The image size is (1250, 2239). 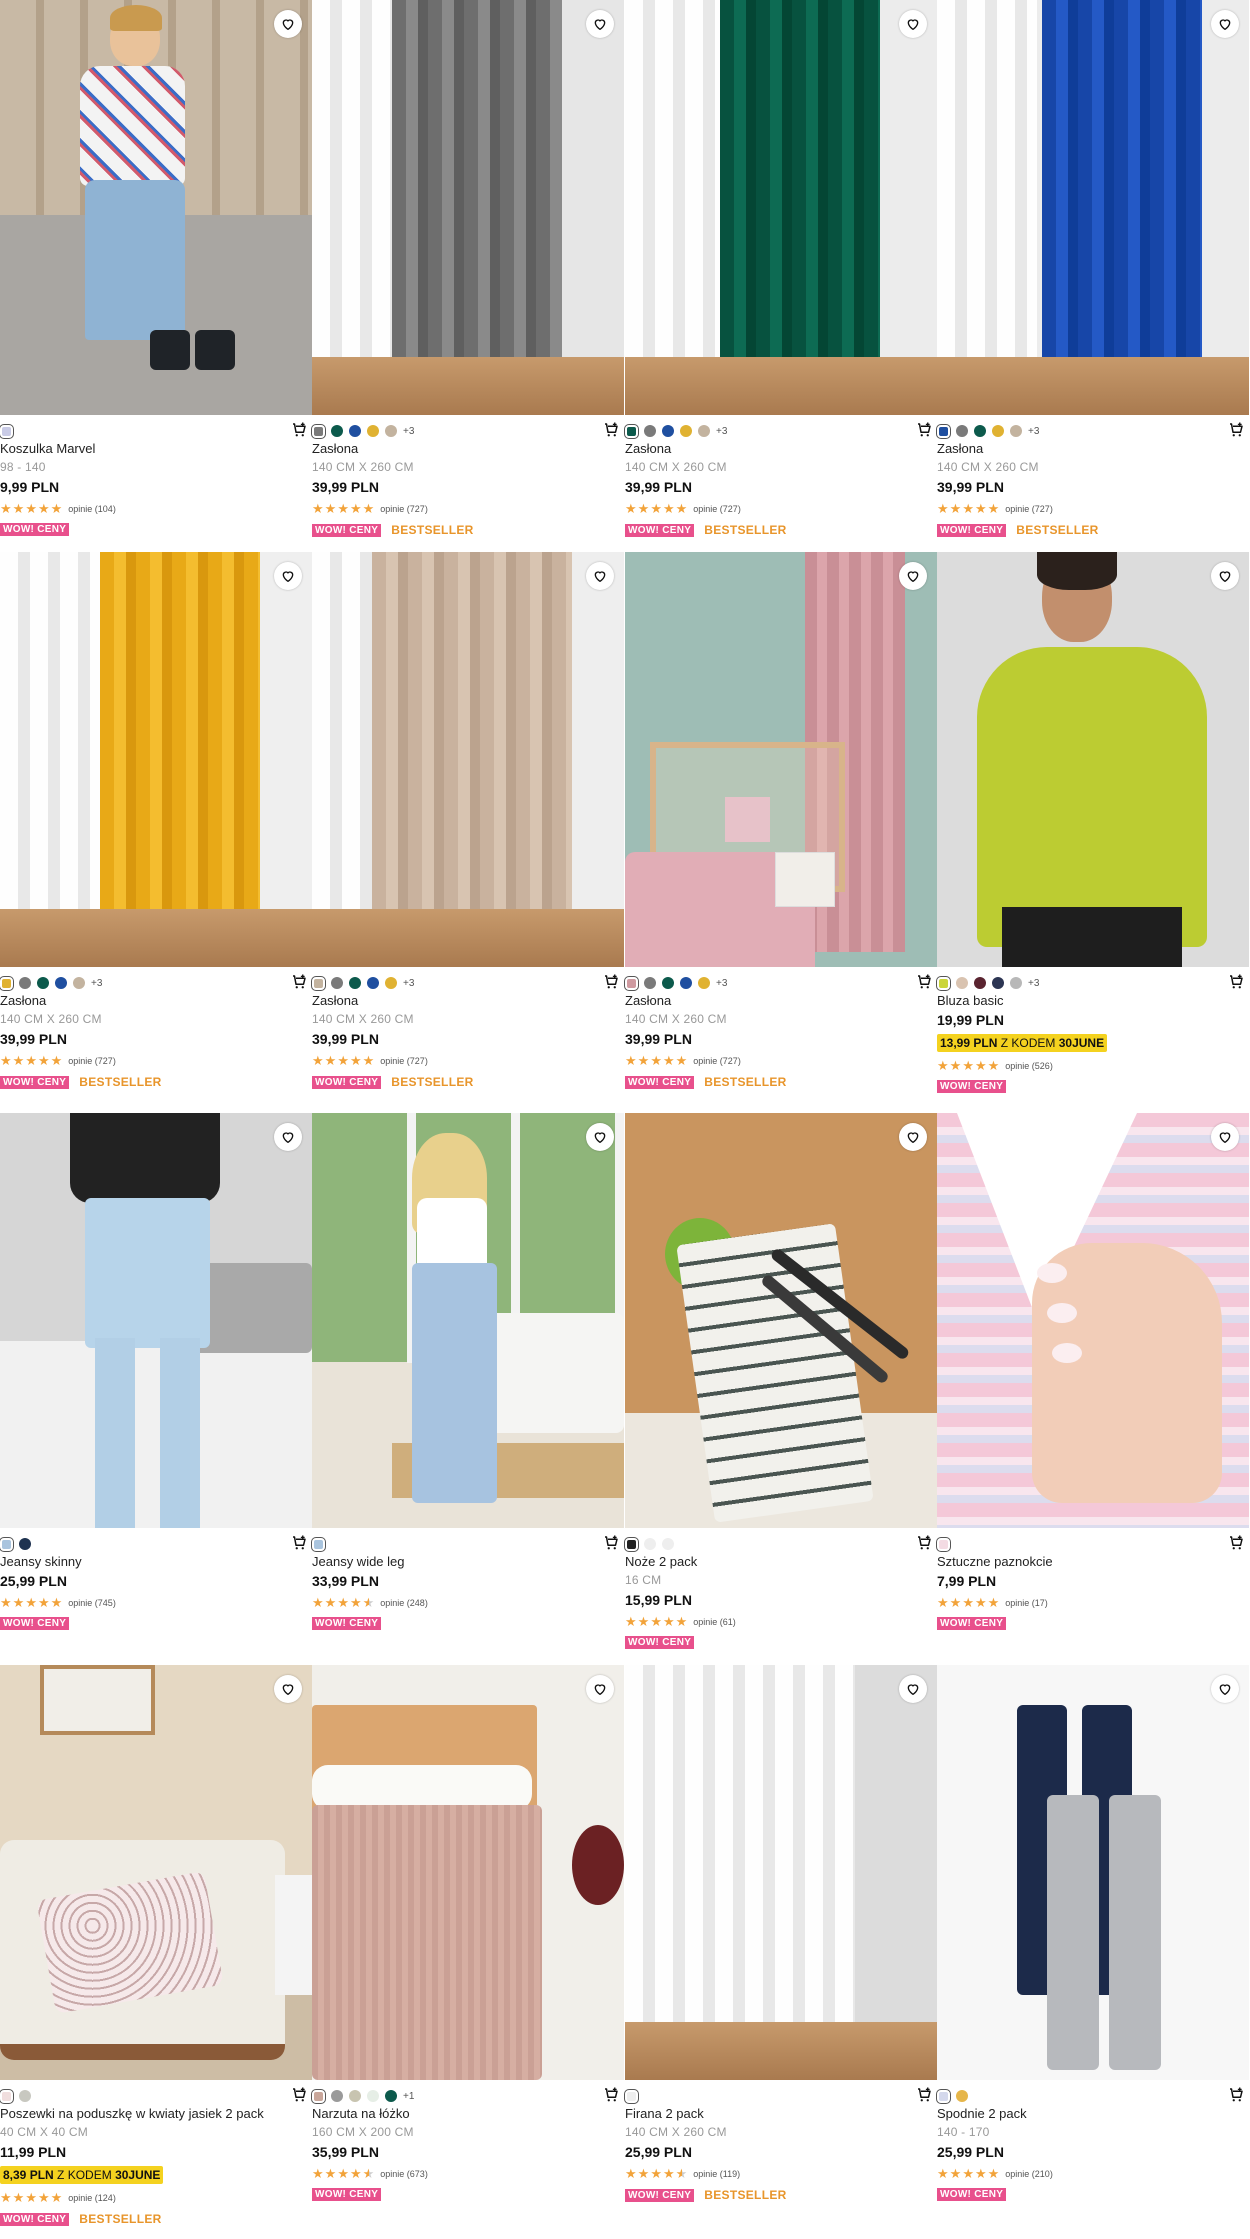 I want to click on review-count: opinie (124), so click(x=92, y=2198).